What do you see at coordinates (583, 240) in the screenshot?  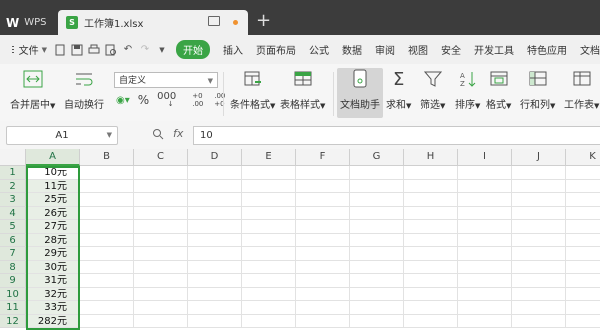 I see `cell-k6` at bounding box center [583, 240].